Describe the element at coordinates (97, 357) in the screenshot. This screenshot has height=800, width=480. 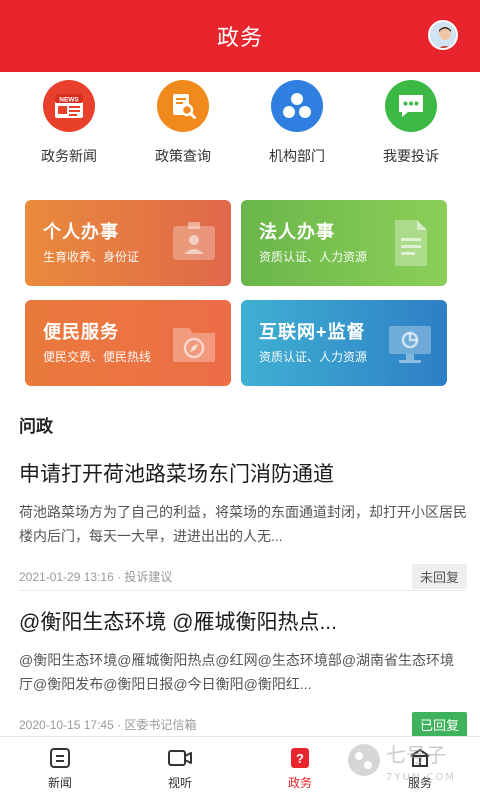
I see `card-subtitle: 便民交费、便民热线` at that location.